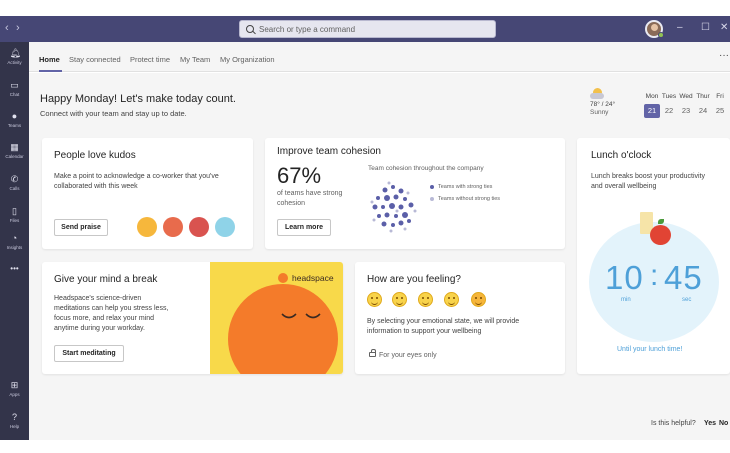 This screenshot has height=453, width=730. I want to click on rail-item-apps: ⊞ Apps, so click(14, 393).